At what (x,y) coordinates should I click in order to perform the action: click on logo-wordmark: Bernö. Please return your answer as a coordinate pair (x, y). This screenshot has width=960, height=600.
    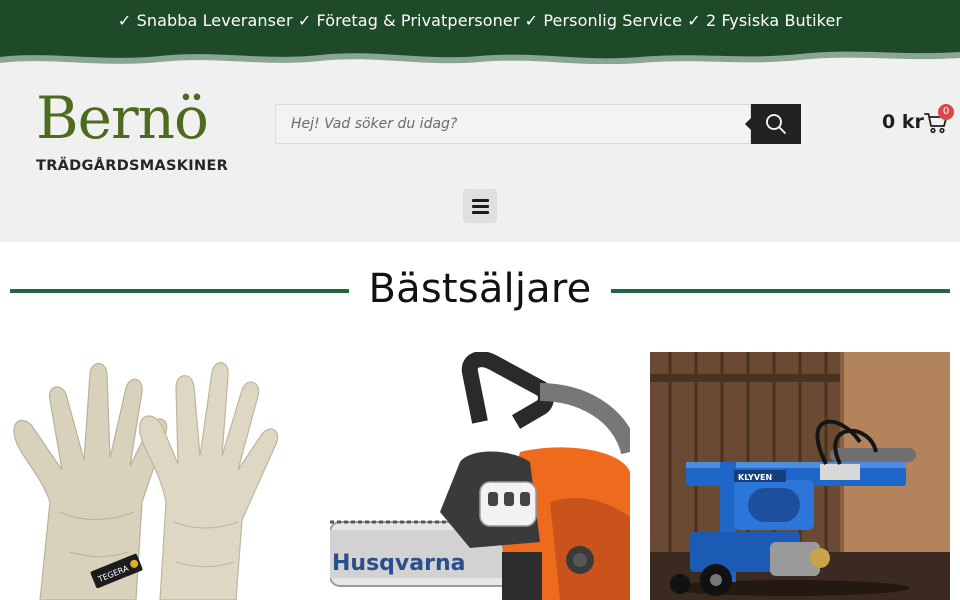
    Looking at the image, I should click on (122, 118).